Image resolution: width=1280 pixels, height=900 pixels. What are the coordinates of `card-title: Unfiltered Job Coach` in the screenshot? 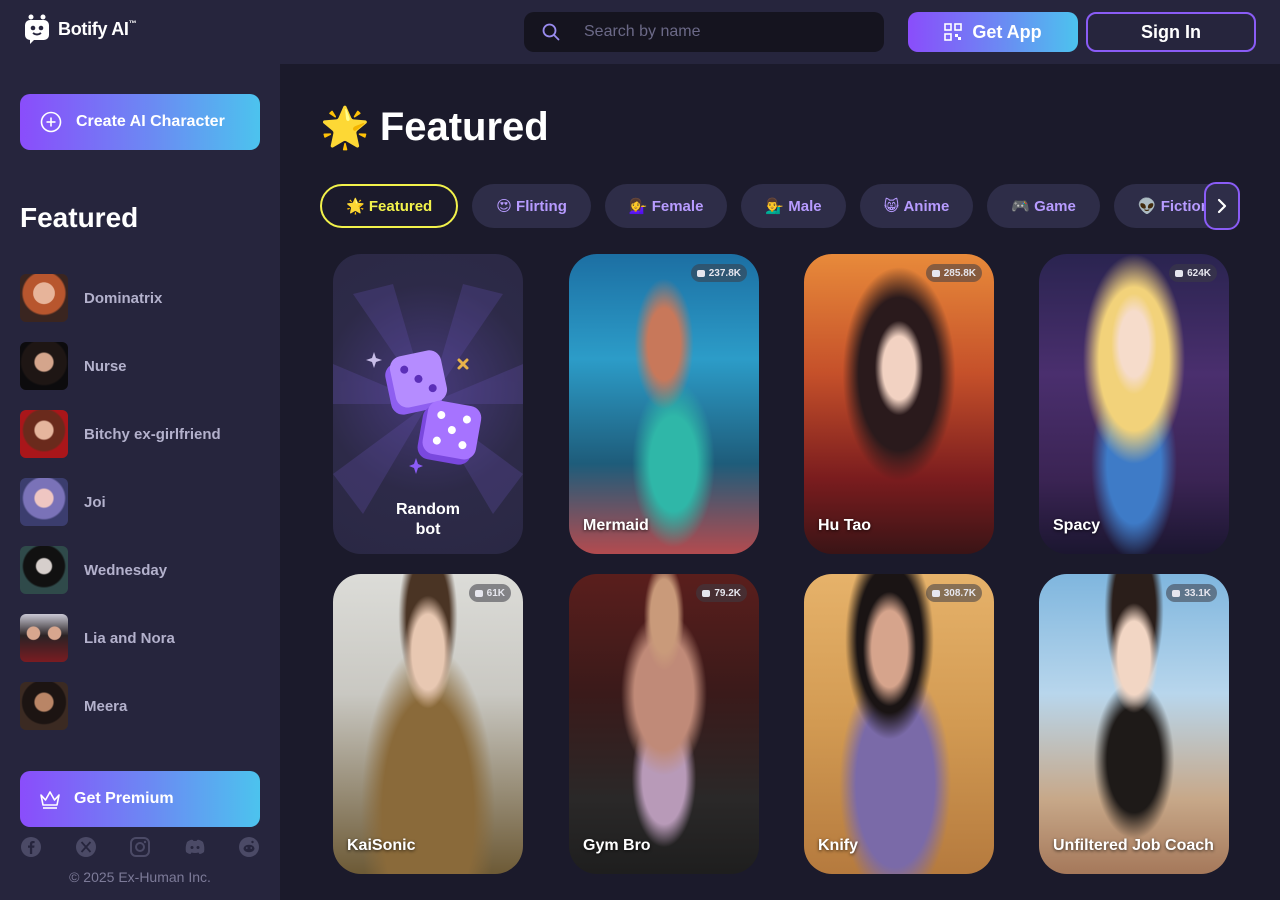 It's located at (1133, 845).